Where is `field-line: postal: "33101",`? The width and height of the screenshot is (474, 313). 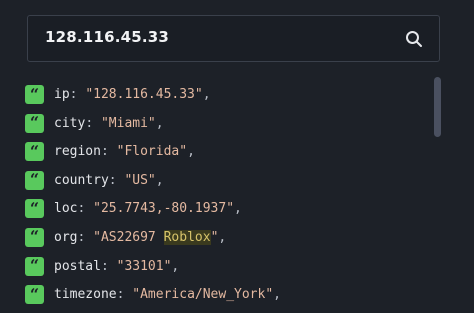
field-line: postal: "33101", is located at coordinates (116, 267).